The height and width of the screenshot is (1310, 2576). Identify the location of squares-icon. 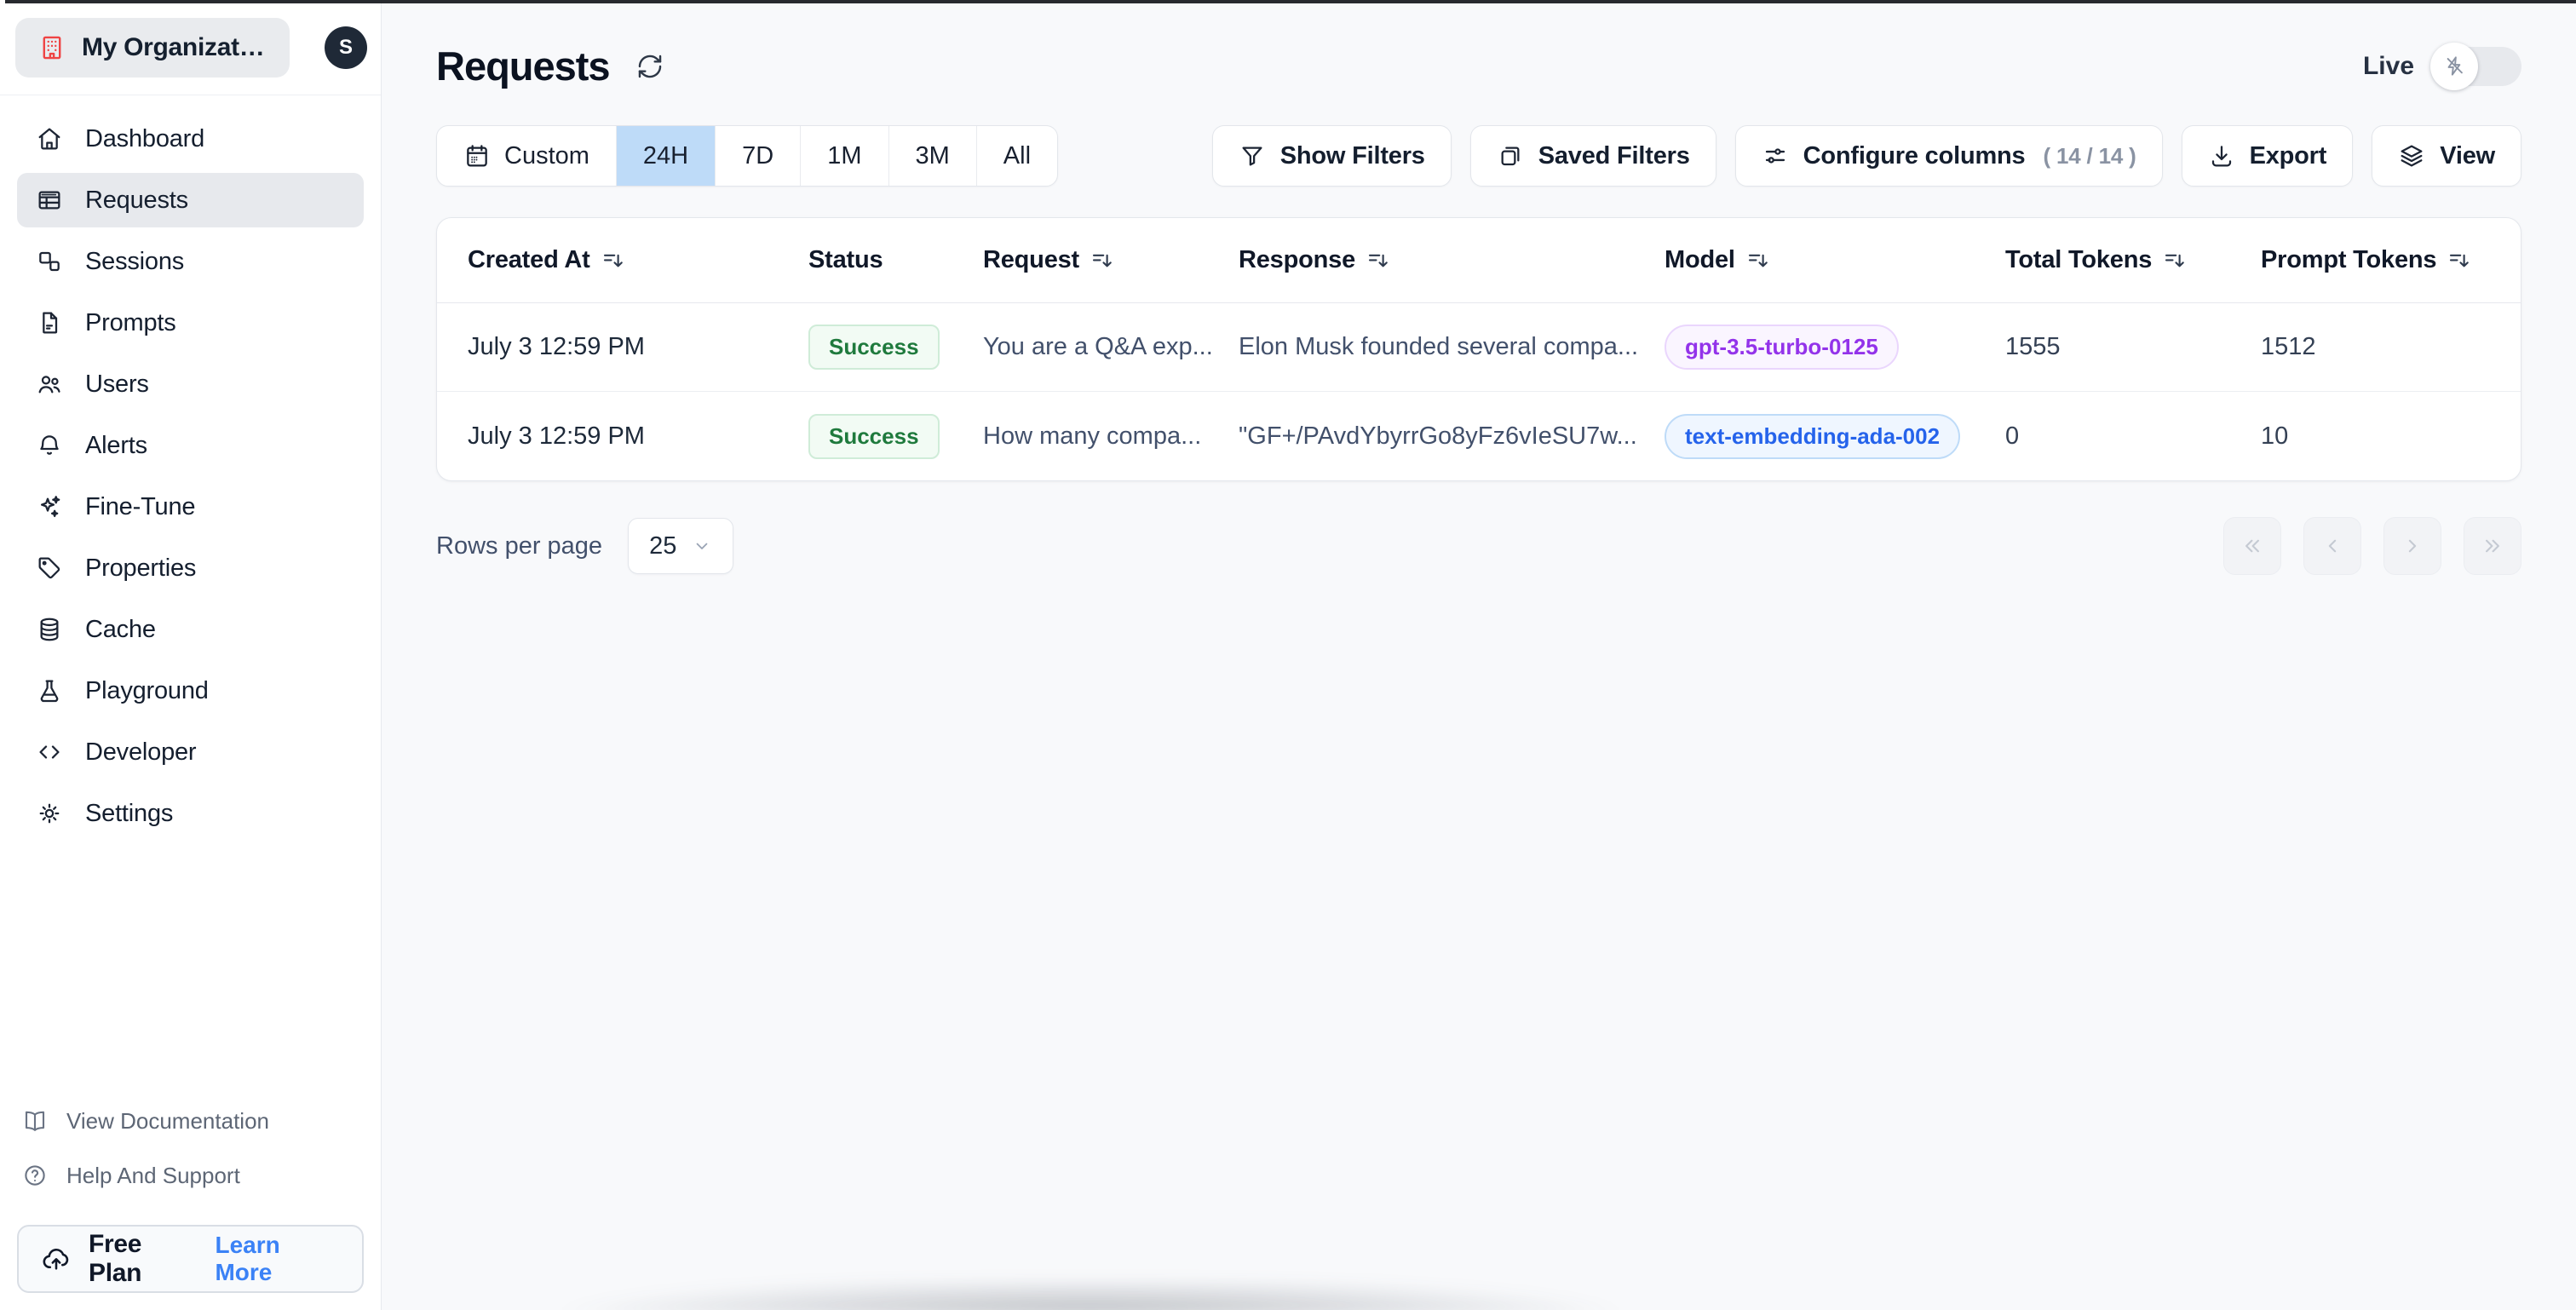
(50, 261).